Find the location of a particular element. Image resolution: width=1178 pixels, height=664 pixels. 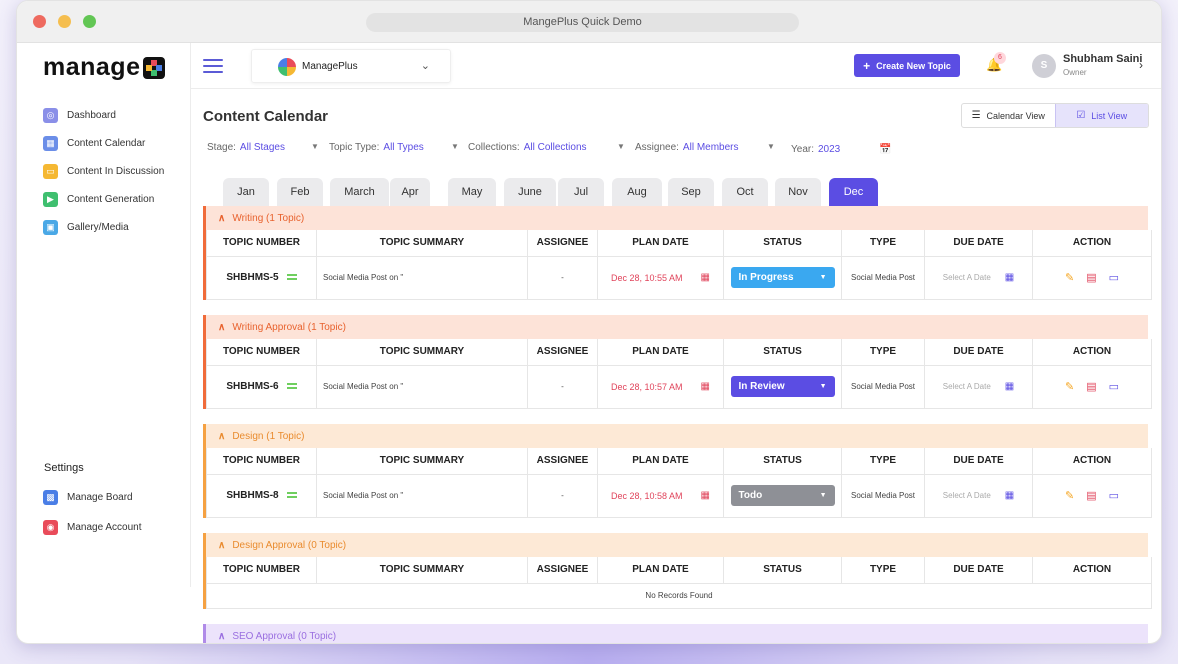

topic-type-filter: Topic Type: All Types is located at coordinates (376, 147).